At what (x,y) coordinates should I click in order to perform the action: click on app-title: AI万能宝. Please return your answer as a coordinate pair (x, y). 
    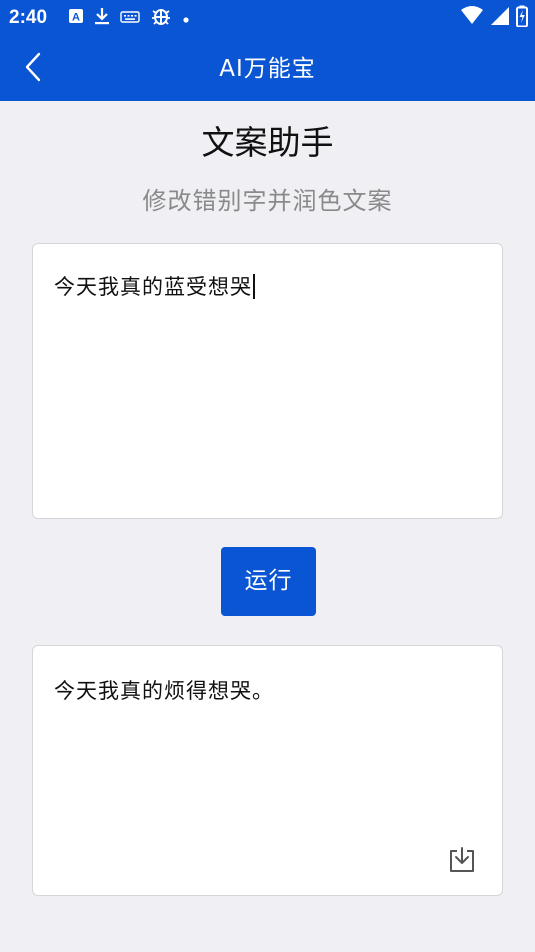
    Looking at the image, I should click on (267, 69).